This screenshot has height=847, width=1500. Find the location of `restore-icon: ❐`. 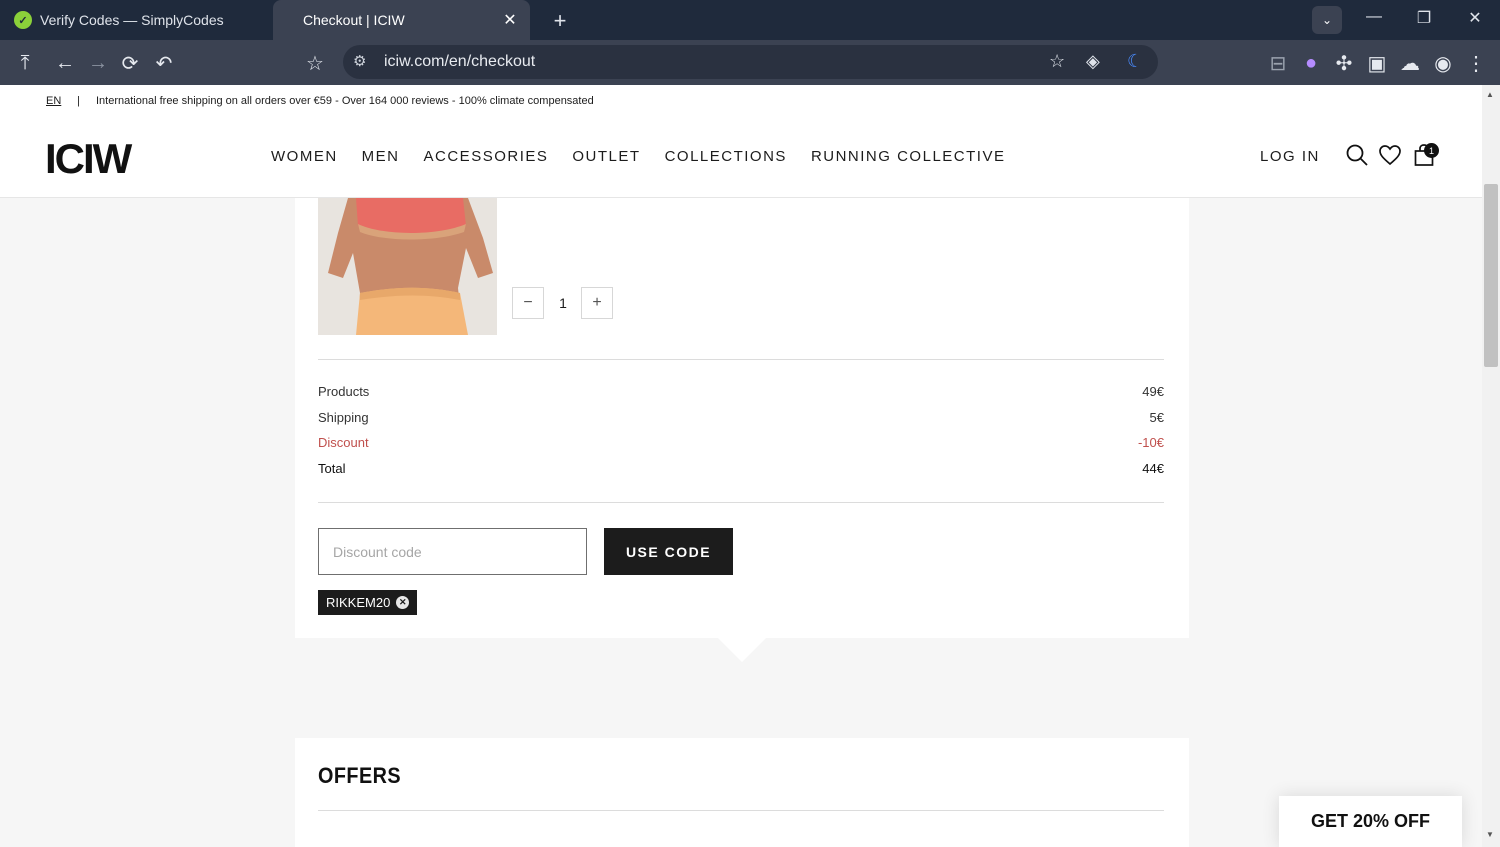

restore-icon: ❐ is located at coordinates (1424, 18).